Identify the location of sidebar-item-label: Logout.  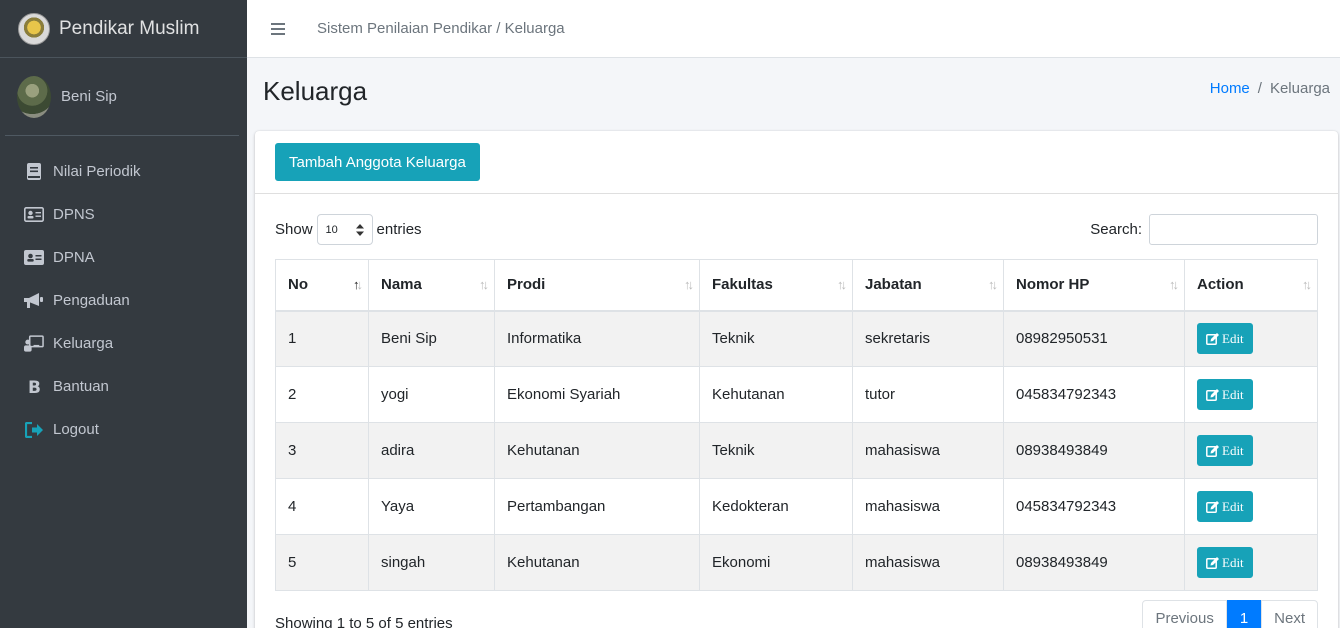
(76, 429).